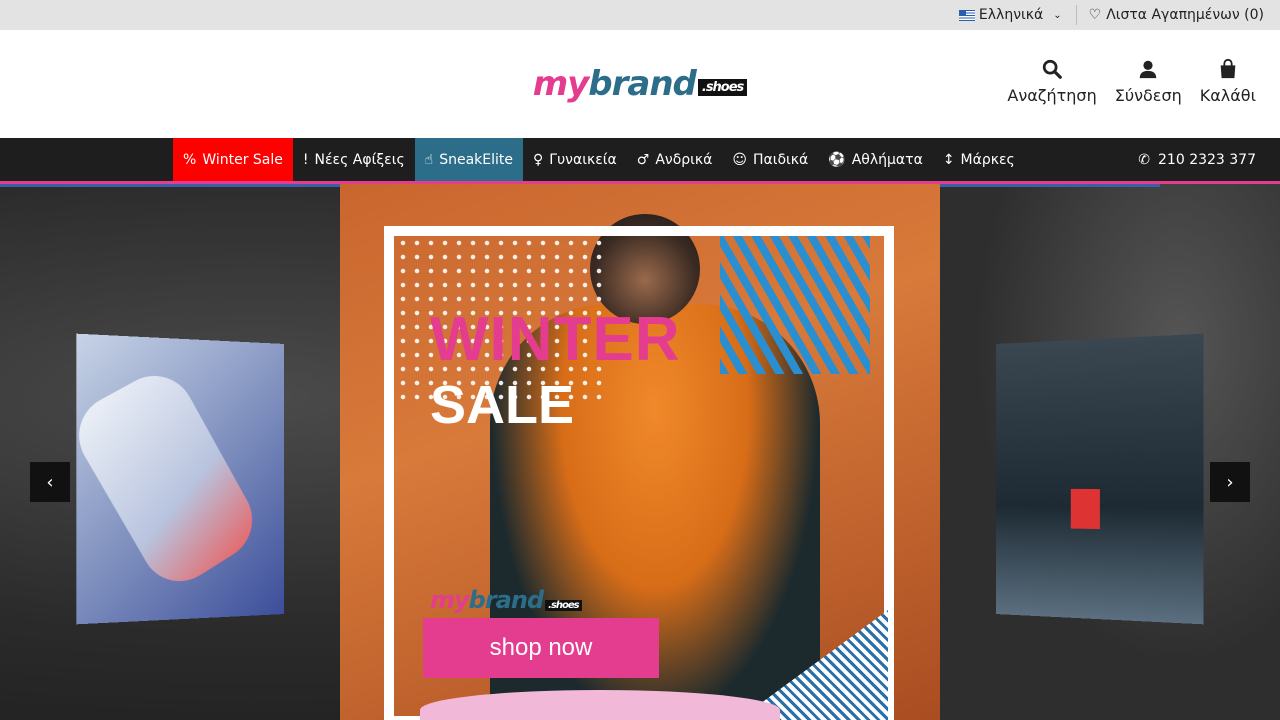 The height and width of the screenshot is (720, 1280). What do you see at coordinates (583, 159) in the screenshot?
I see `nav-item-label: Γυναικεία` at bounding box center [583, 159].